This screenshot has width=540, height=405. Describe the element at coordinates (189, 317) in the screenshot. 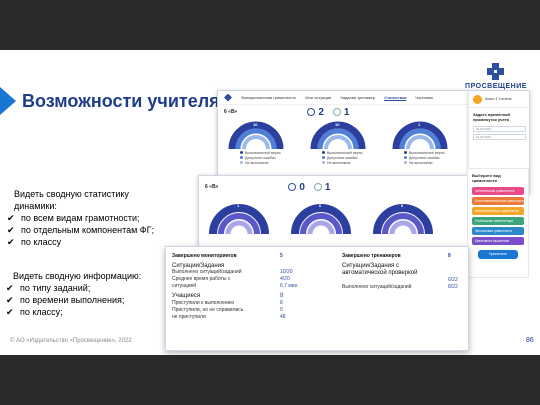

I see `row-label: не приступили` at that location.